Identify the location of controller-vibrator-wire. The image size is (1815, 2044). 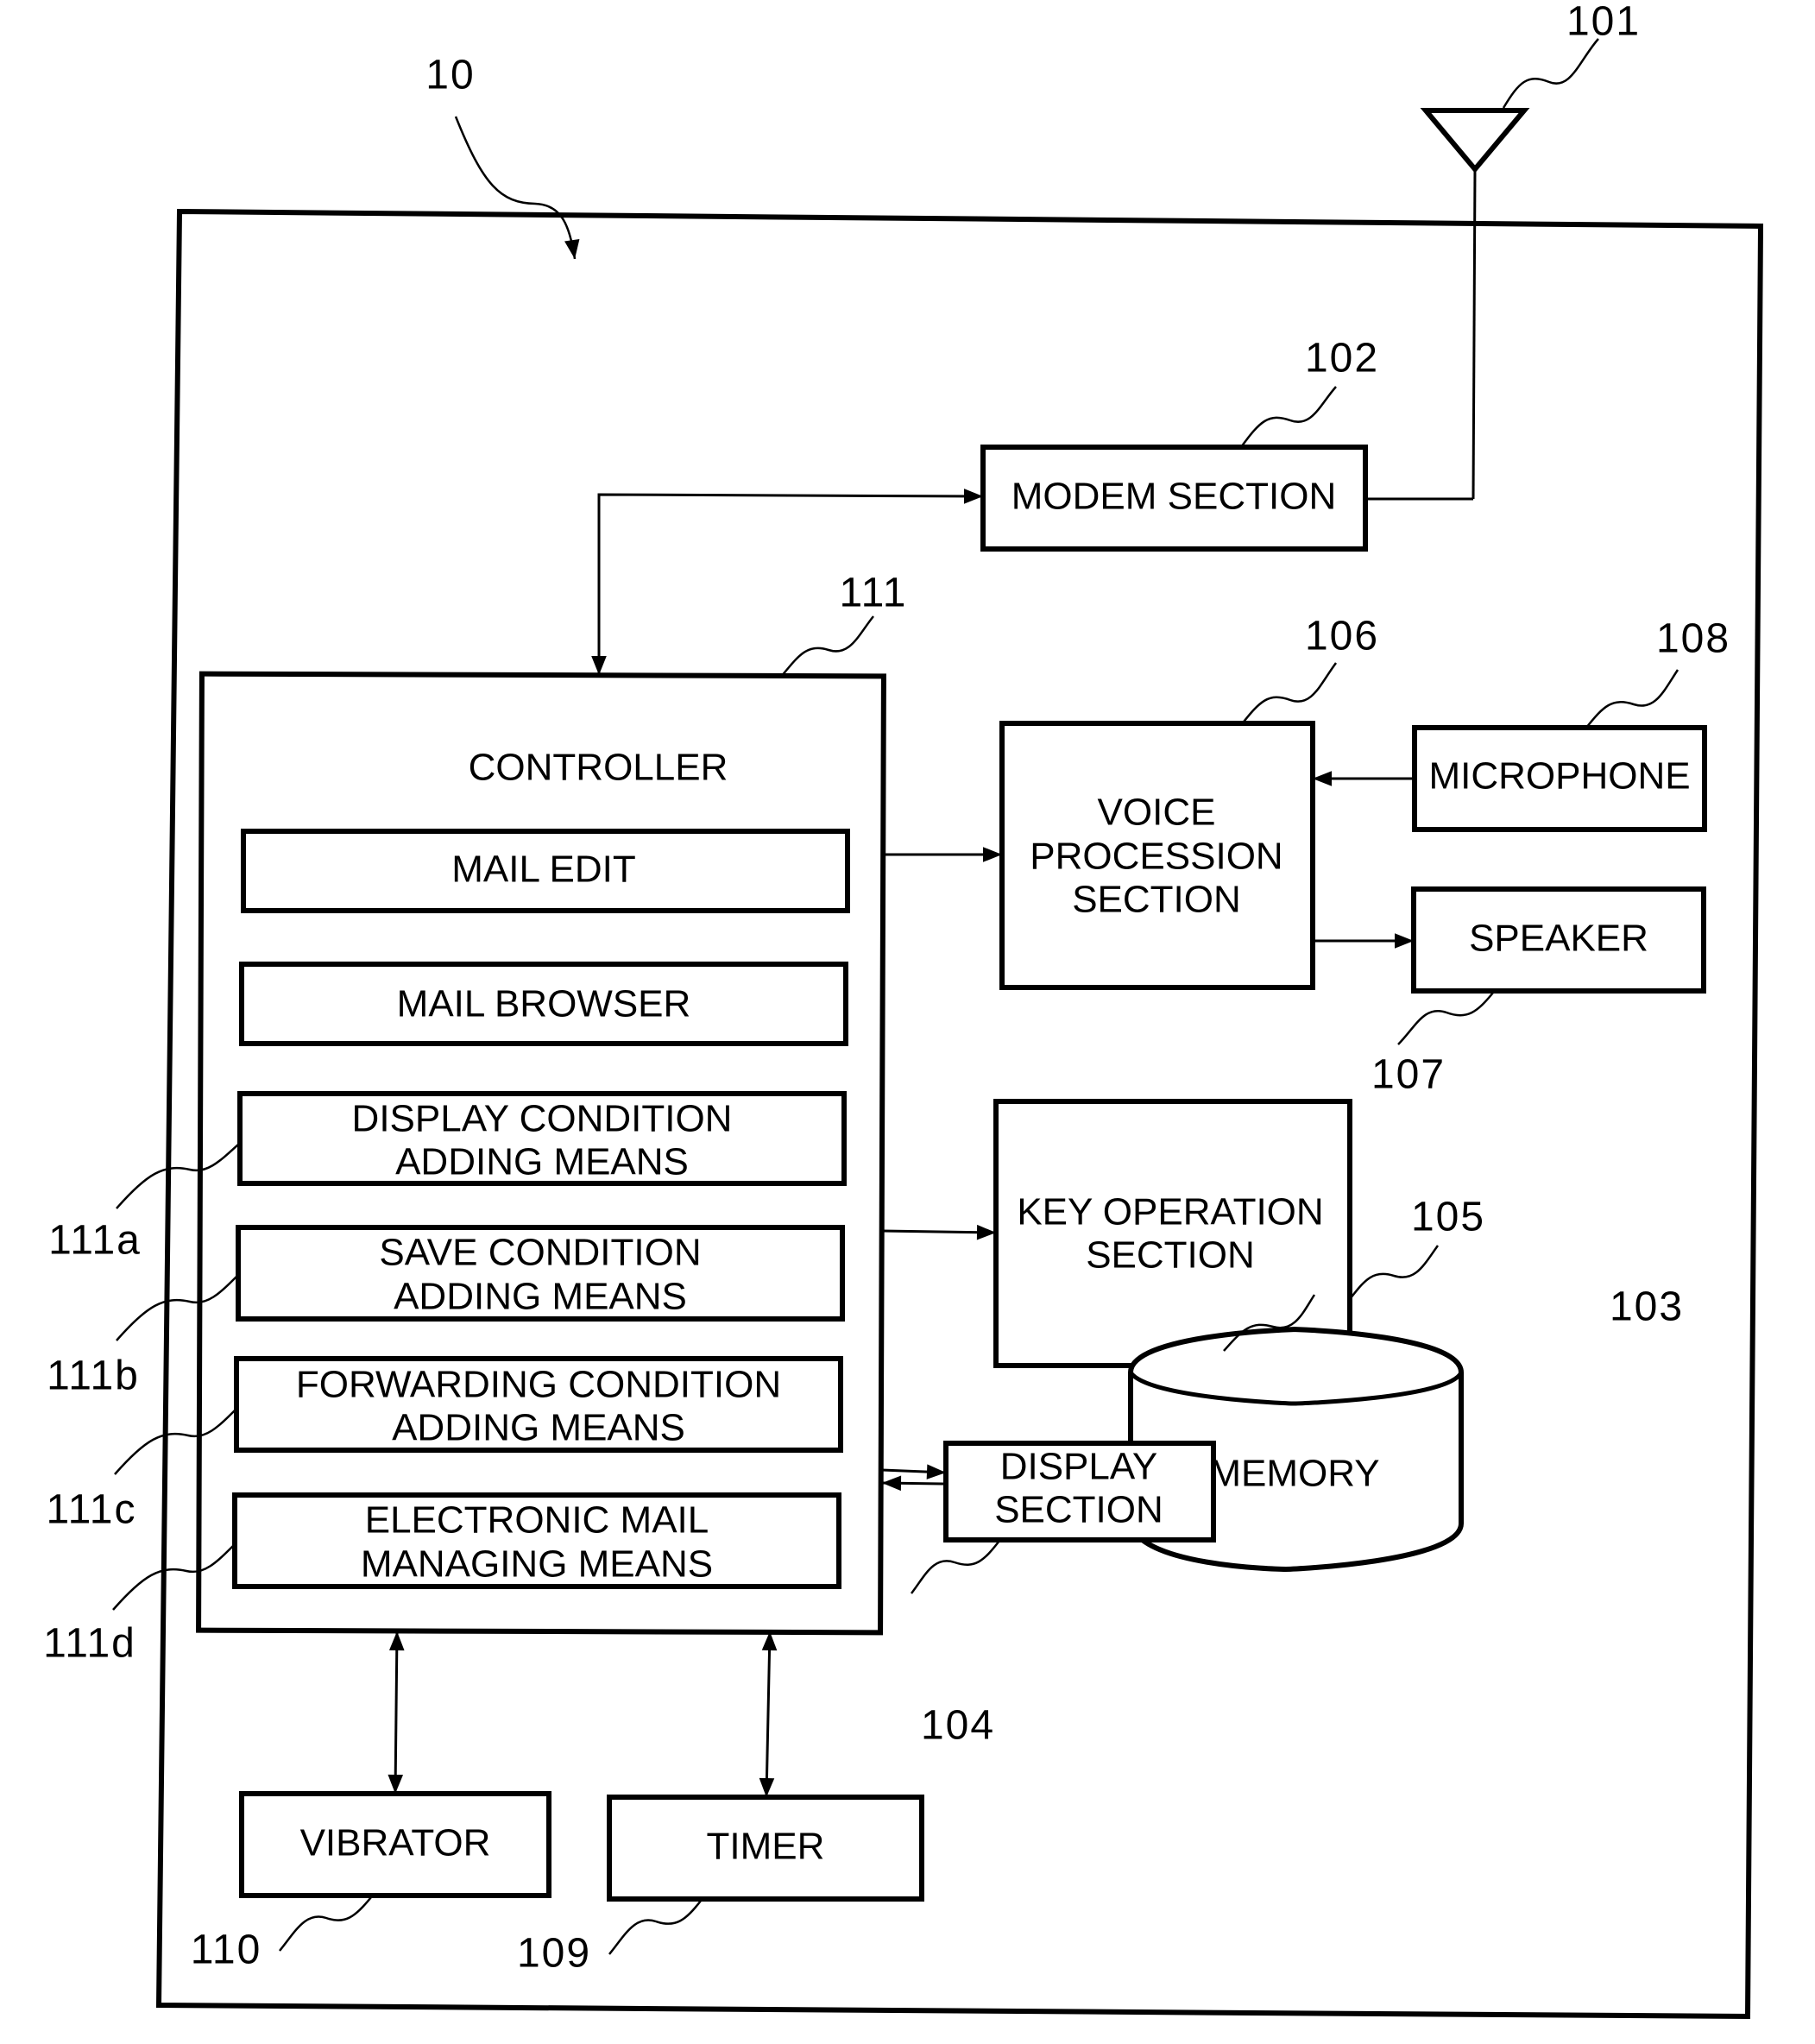
(397, 1713).